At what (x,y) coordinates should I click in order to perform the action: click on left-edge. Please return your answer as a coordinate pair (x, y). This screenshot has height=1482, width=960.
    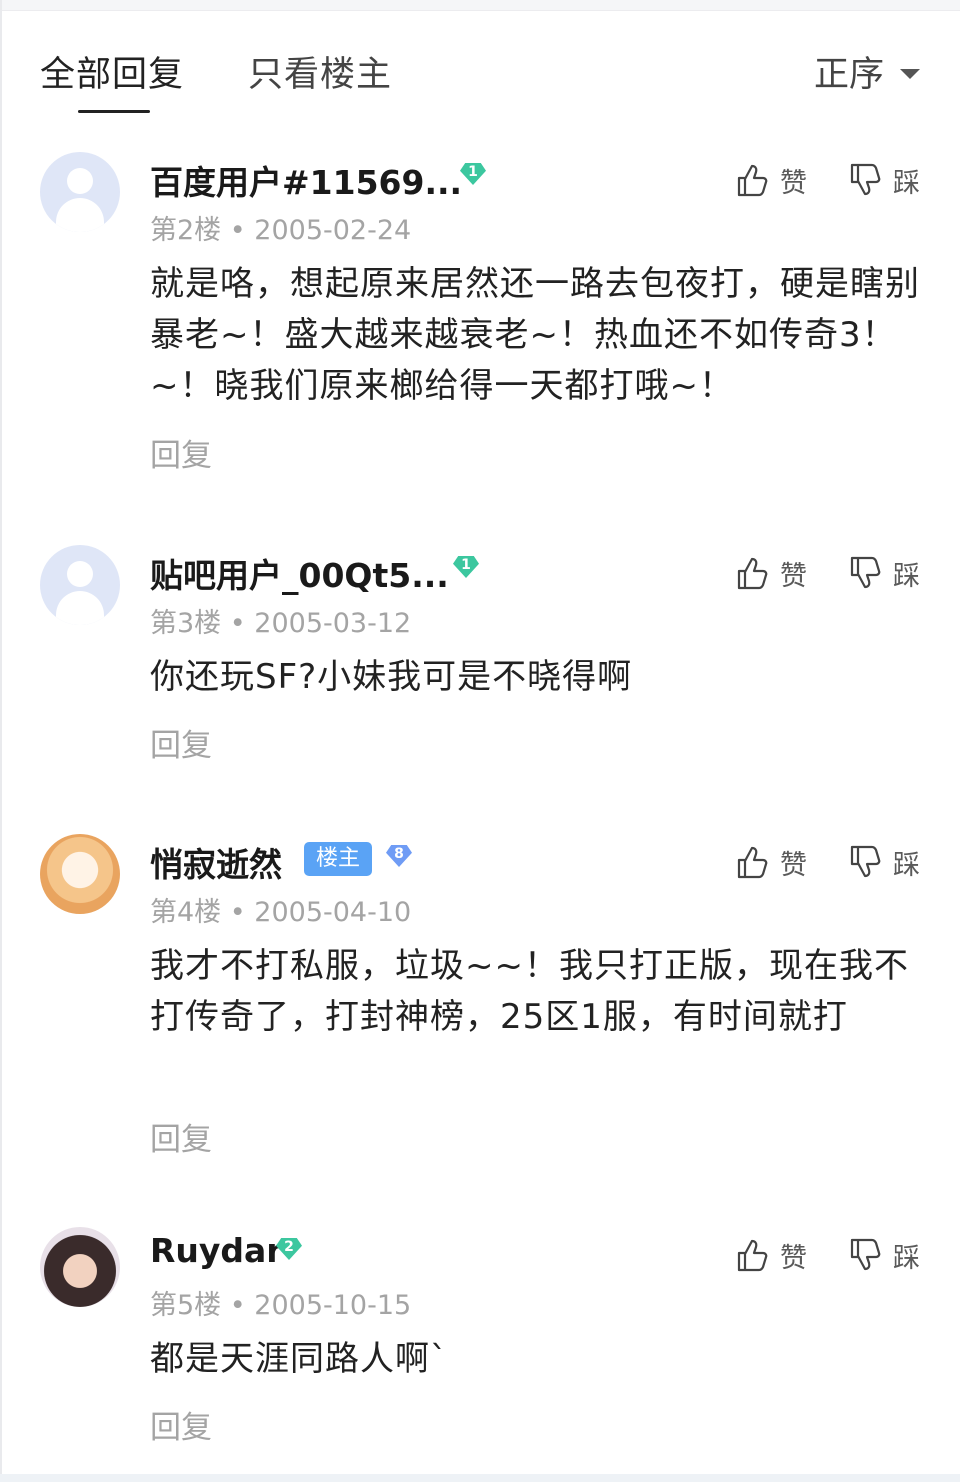
    Looking at the image, I should click on (1, 741).